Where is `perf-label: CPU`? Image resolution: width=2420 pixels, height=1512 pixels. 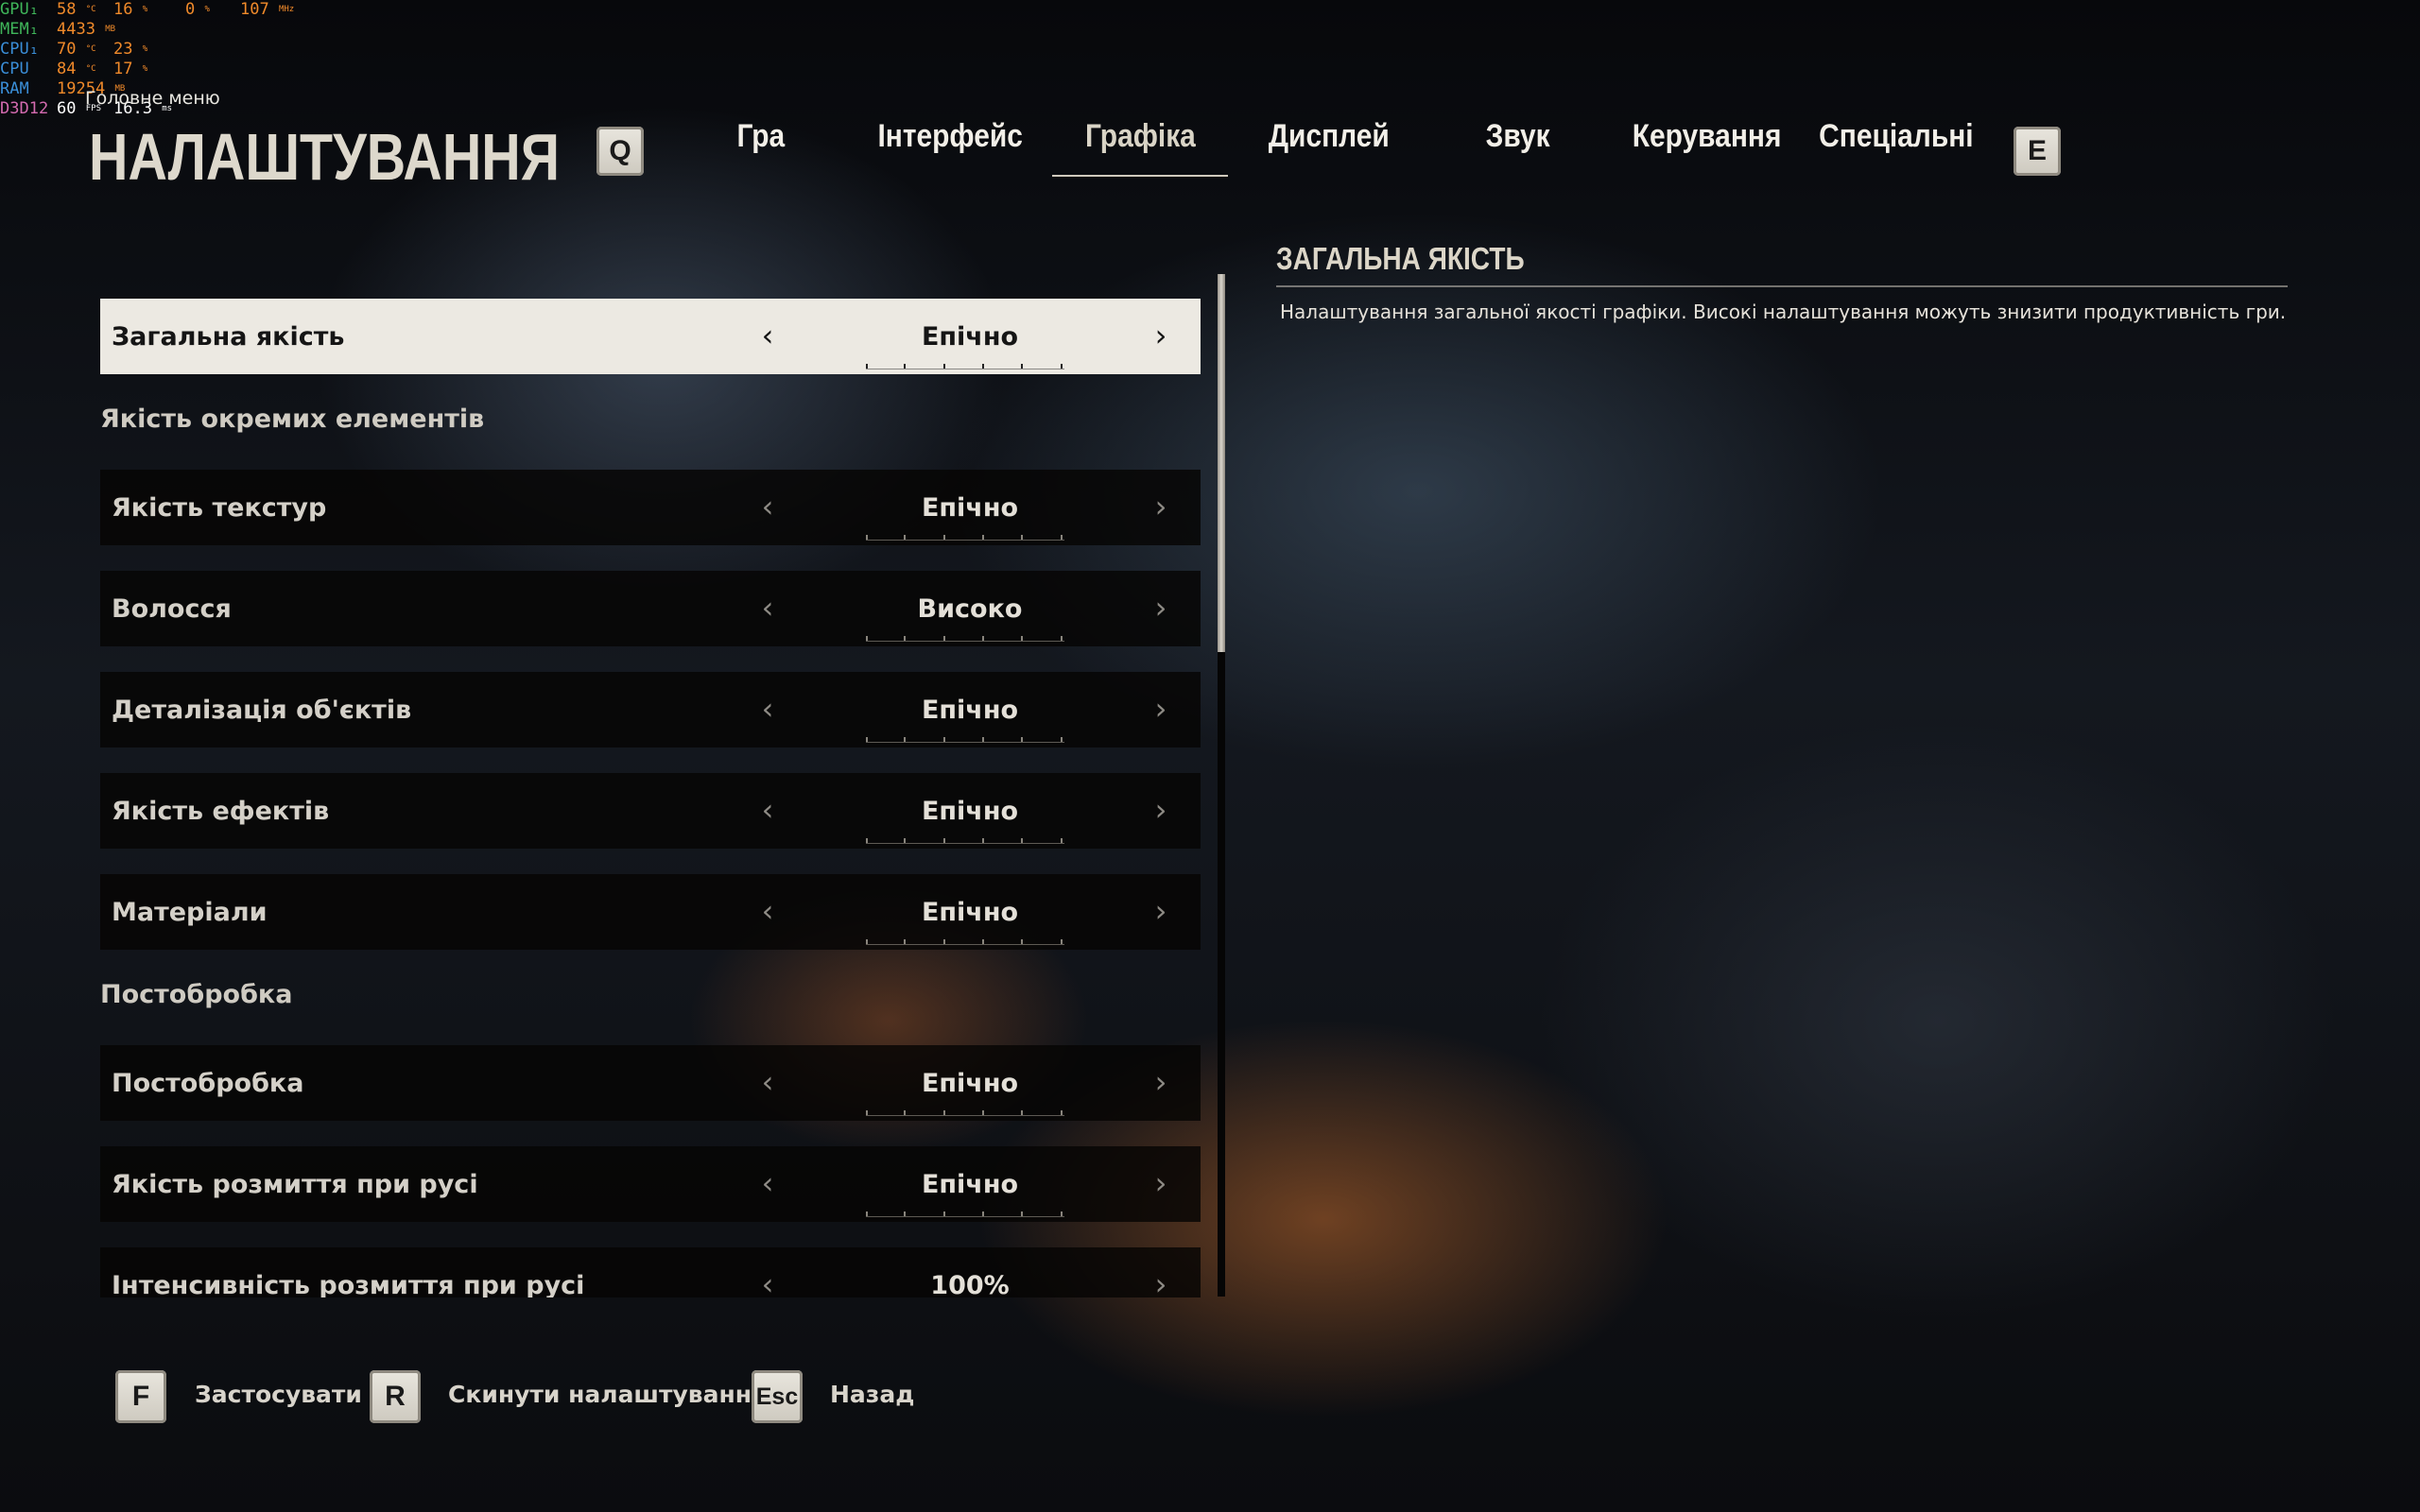 perf-label: CPU is located at coordinates (14, 69).